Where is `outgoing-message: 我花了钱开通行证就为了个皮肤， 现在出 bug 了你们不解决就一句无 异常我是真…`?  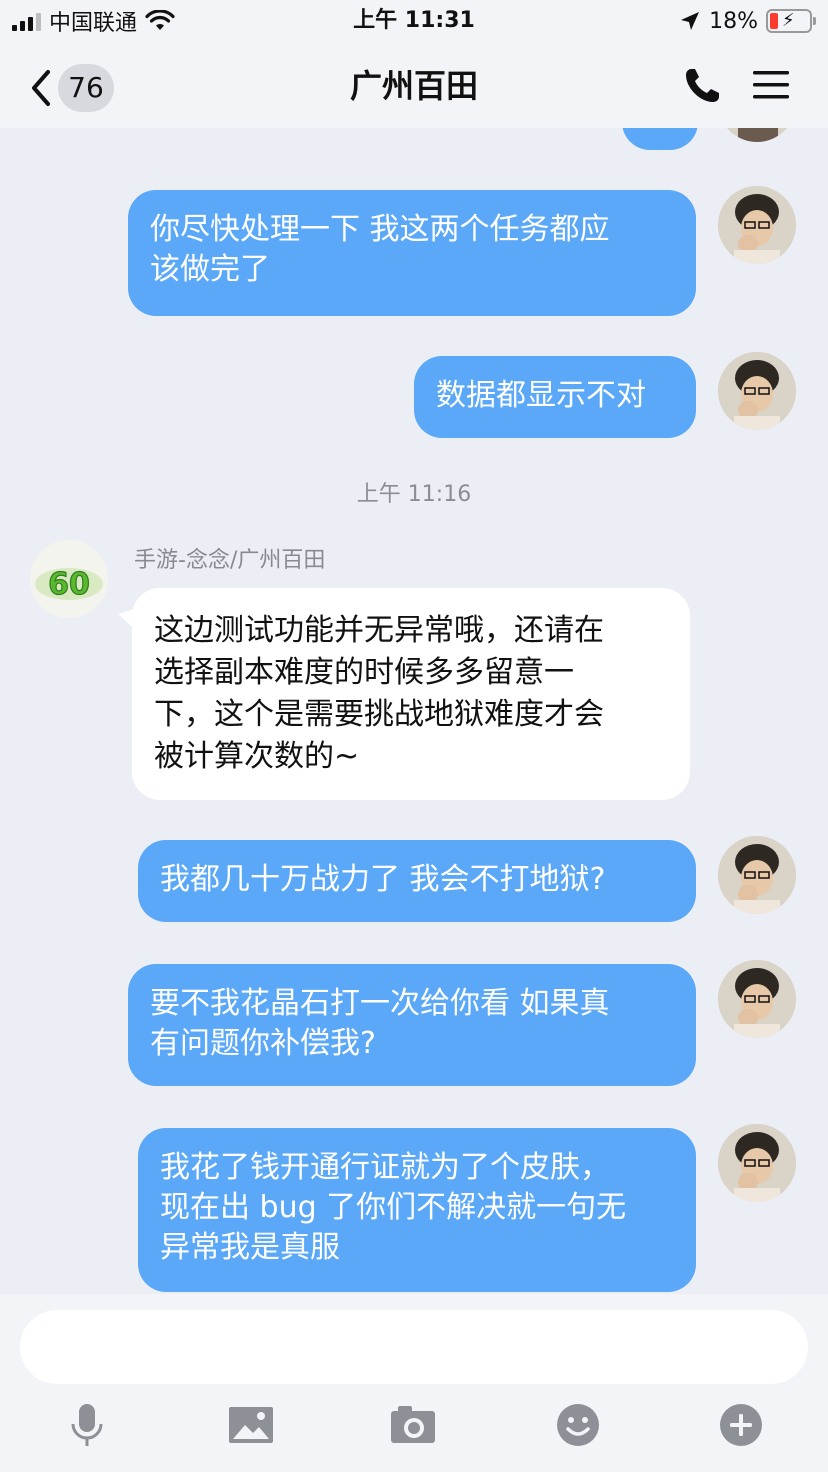 outgoing-message: 我花了钱开通行证就为了个皮肤， 现在出 bug 了你们不解决就一句无 异常我是真… is located at coordinates (417, 1210).